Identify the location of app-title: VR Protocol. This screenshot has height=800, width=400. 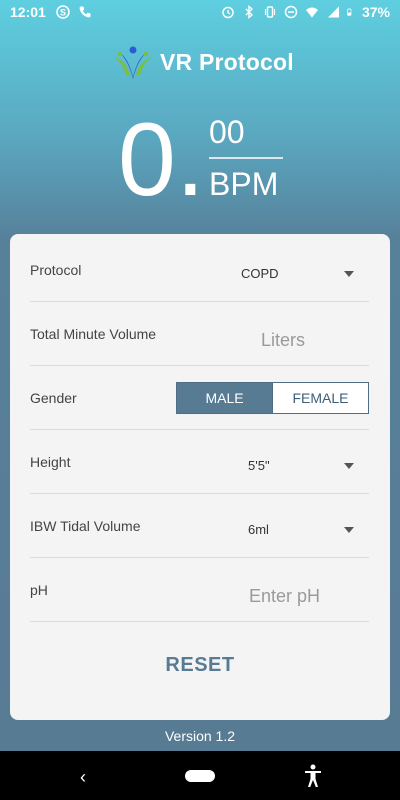
(227, 61).